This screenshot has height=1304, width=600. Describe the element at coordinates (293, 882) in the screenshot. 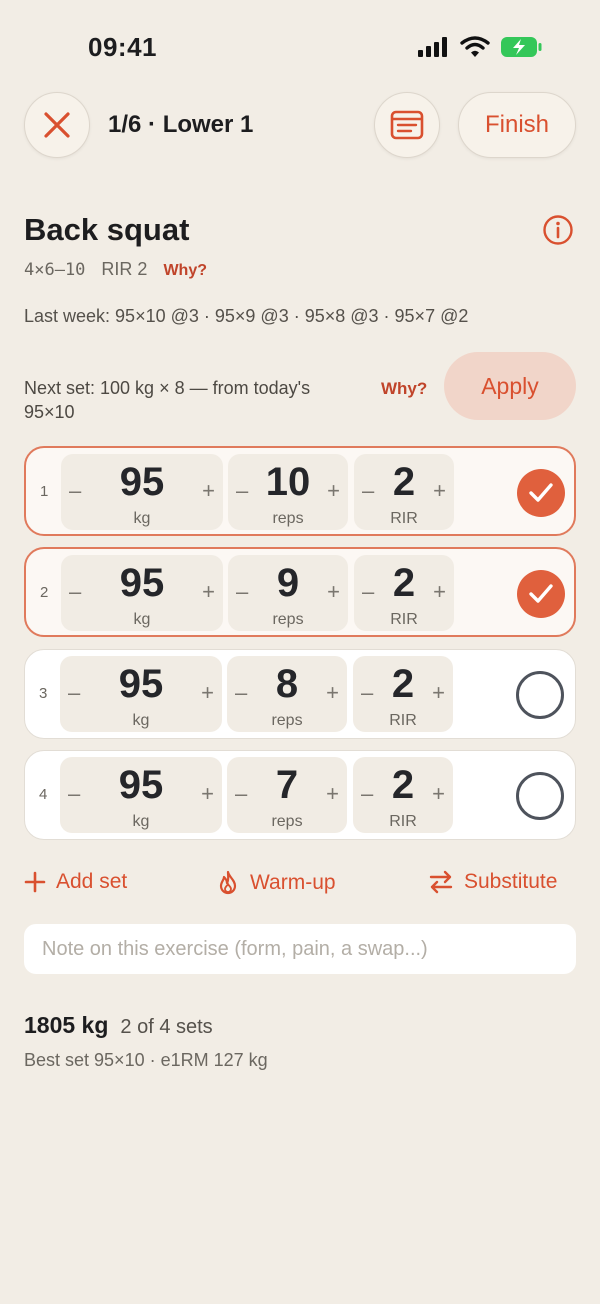

I see `warm-up-label: Warm-up` at that location.